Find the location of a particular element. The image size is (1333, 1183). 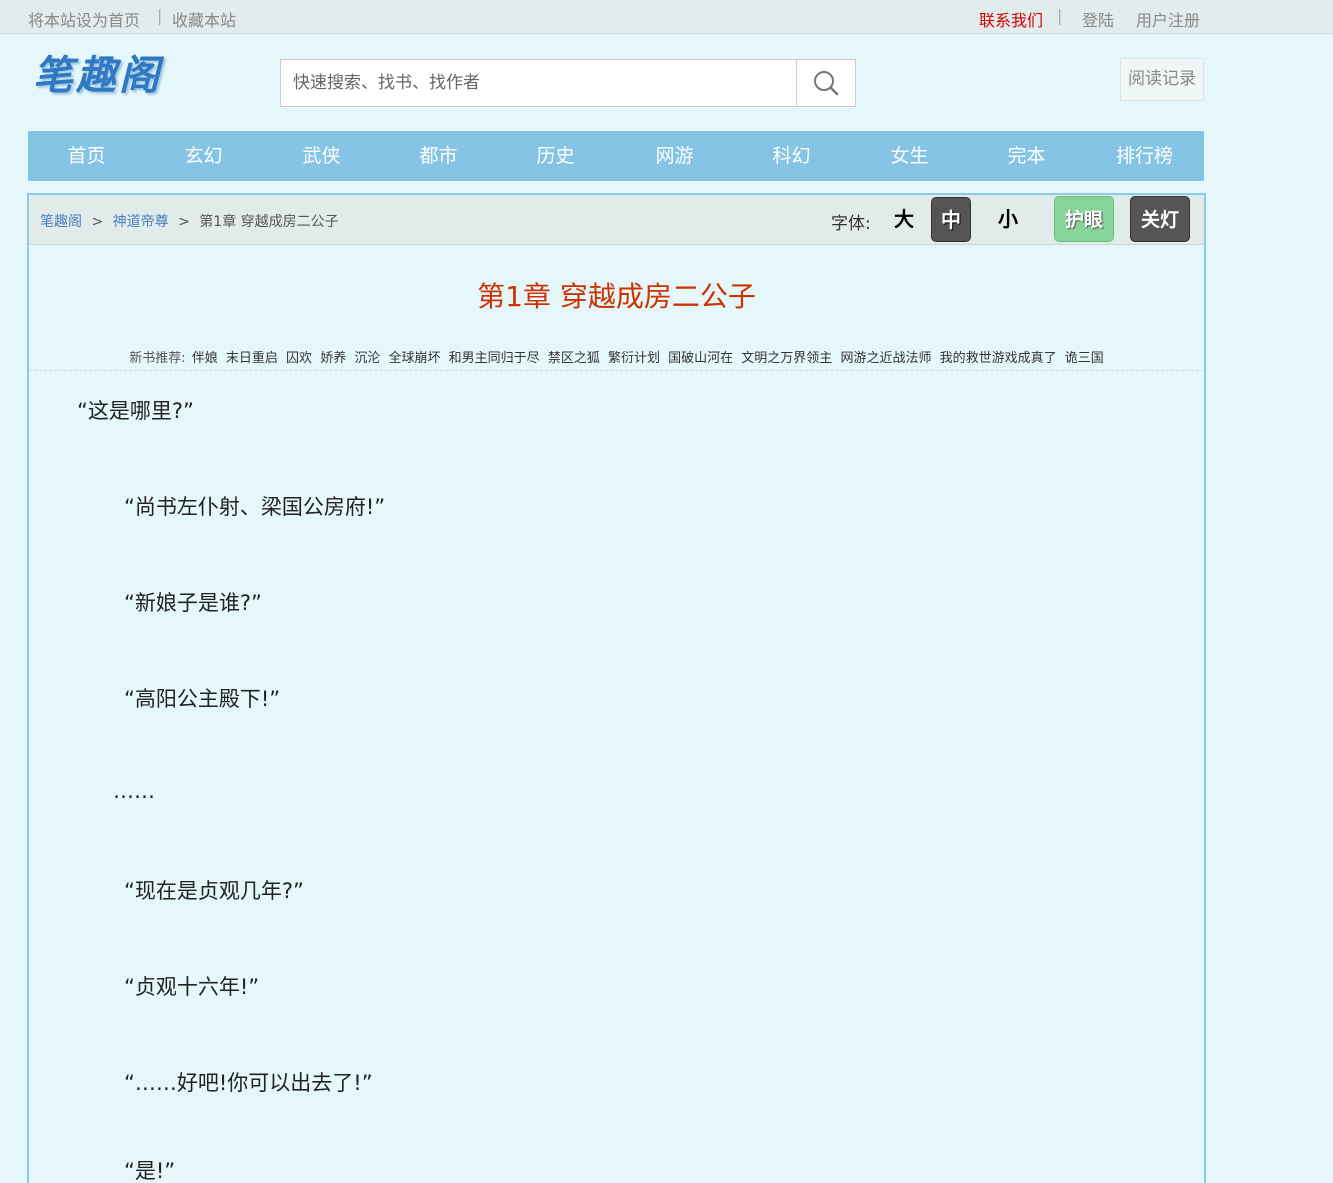

breadcrumb-chapter: 第1章 穿越成房二公子 is located at coordinates (269, 222).